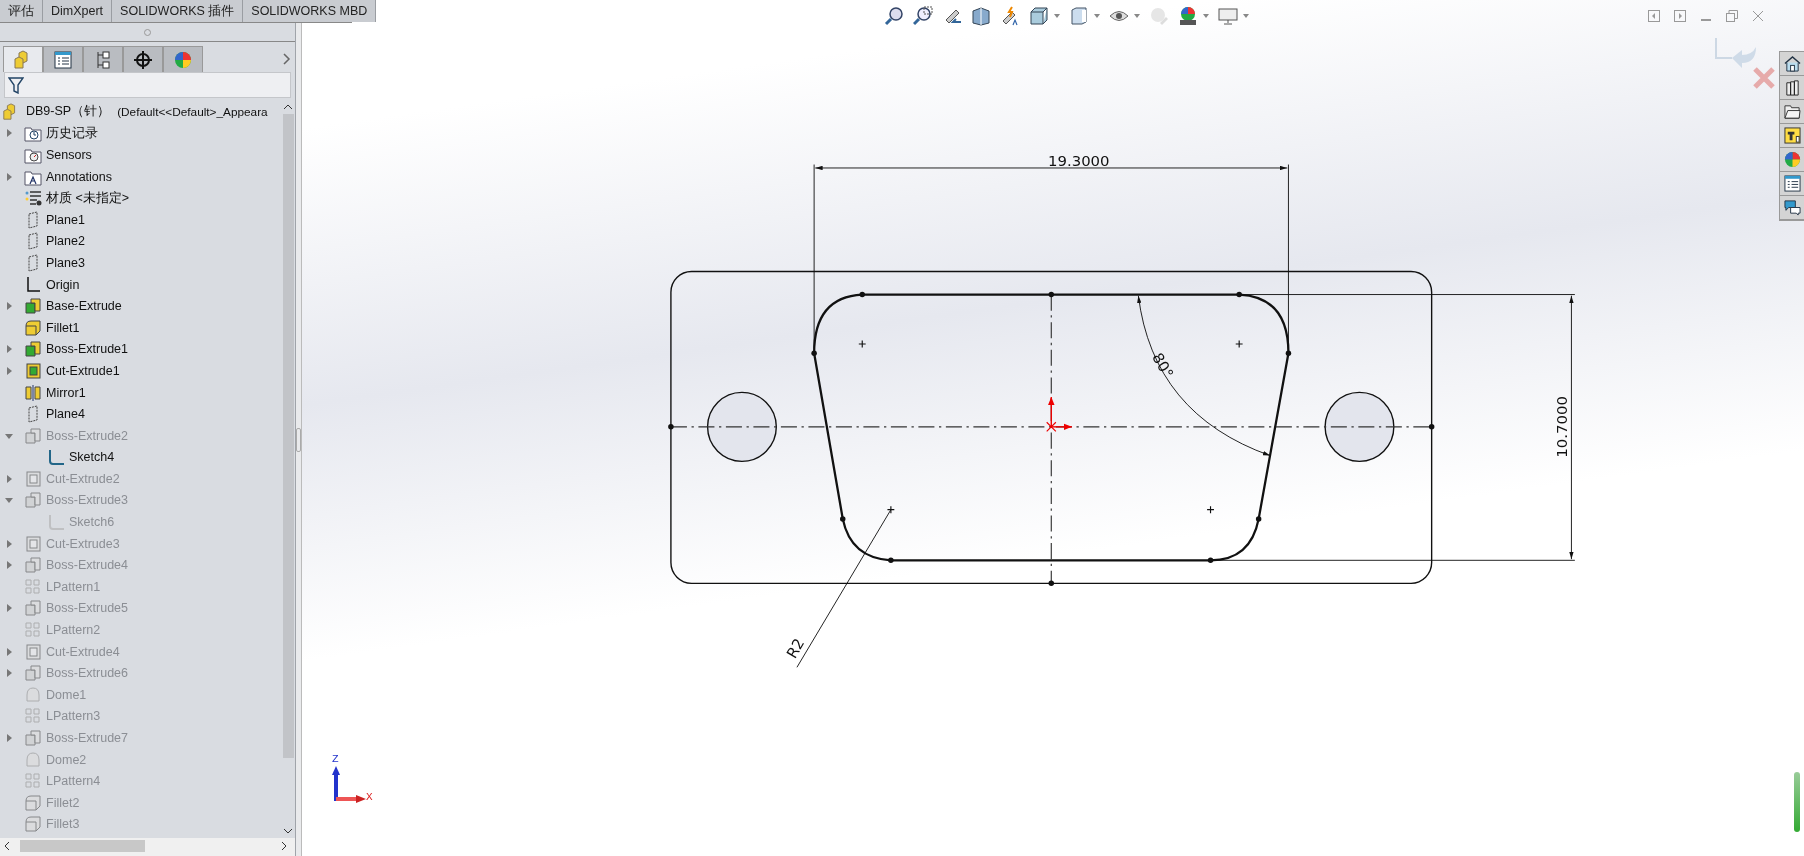 The height and width of the screenshot is (856, 1804). I want to click on zoom-fit-icon, so click(894, 16).